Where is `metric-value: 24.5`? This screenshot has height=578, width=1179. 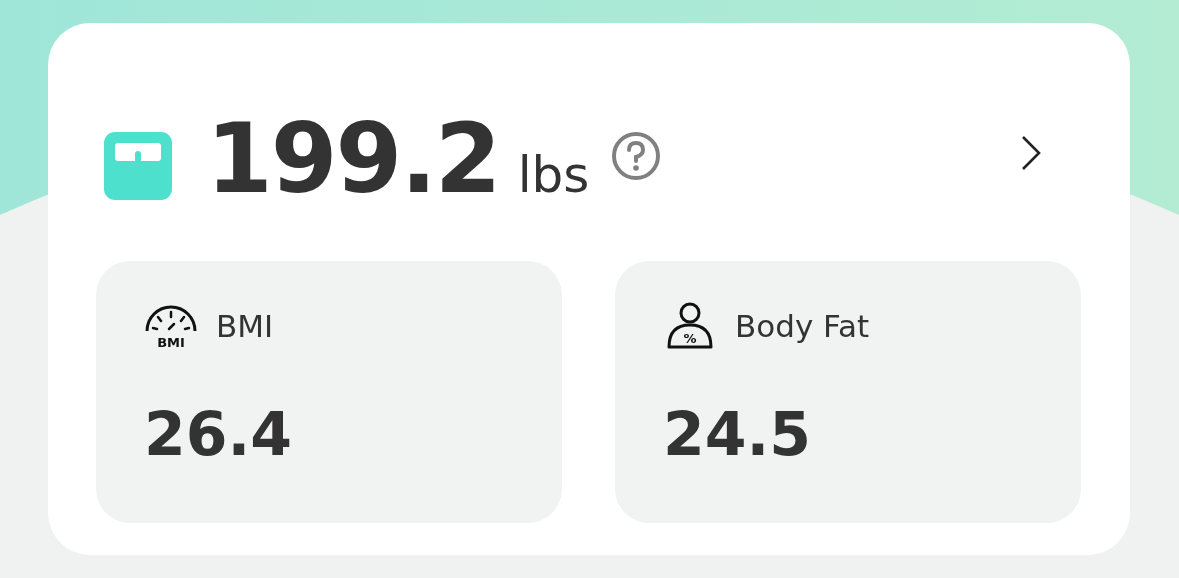
metric-value: 24.5 is located at coordinates (738, 434).